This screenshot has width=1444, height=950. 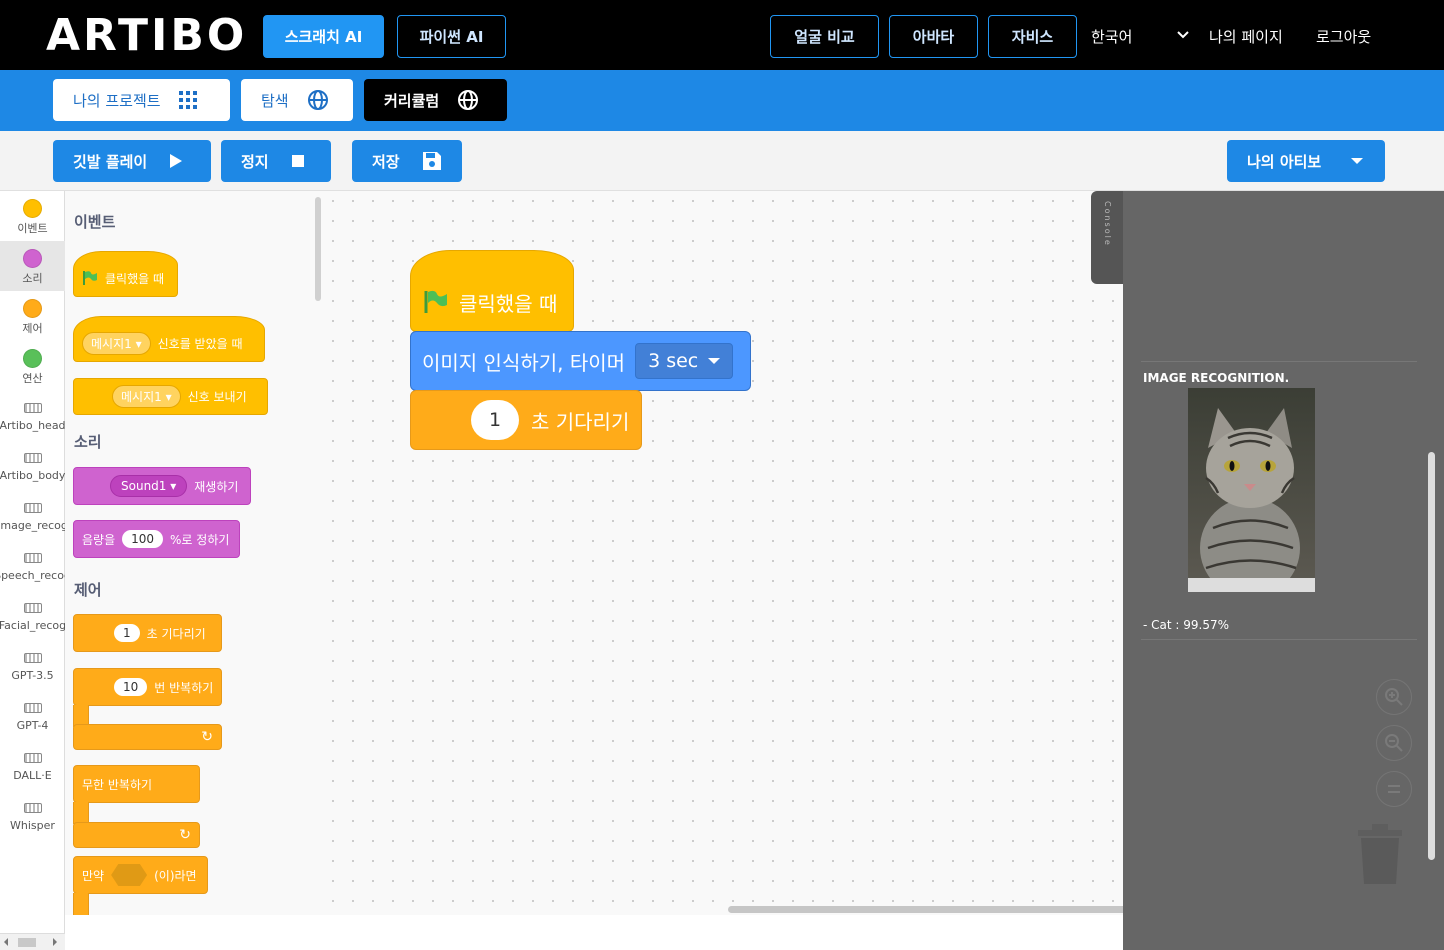 What do you see at coordinates (824, 36) in the screenshot?
I see `face-compare-button: 얼굴 비교` at bounding box center [824, 36].